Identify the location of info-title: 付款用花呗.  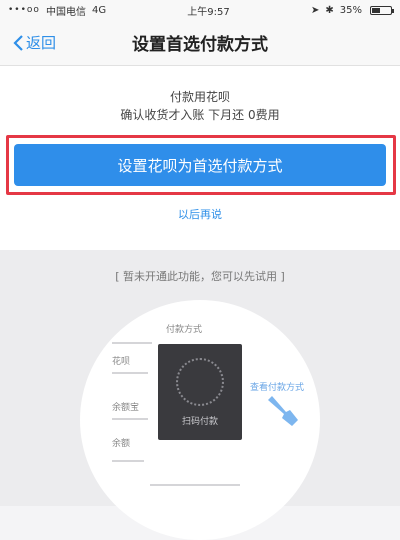
(199, 97).